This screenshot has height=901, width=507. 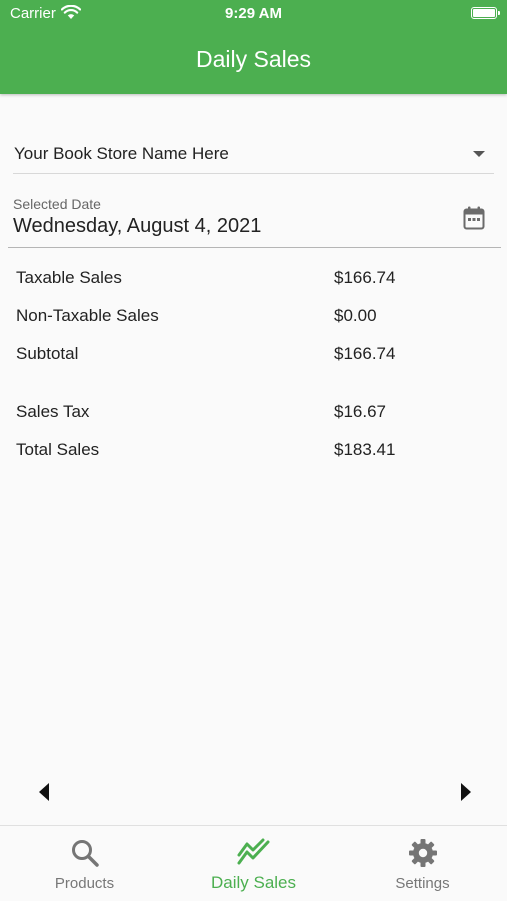 I want to click on dropdown-arrow-icon, so click(x=479, y=154).